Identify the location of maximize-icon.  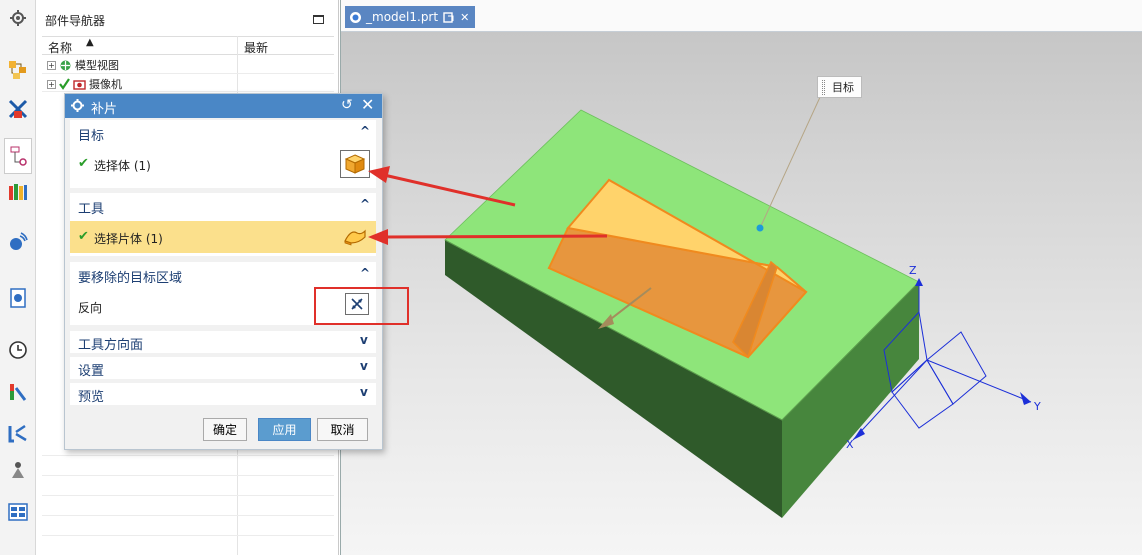
(318, 19).